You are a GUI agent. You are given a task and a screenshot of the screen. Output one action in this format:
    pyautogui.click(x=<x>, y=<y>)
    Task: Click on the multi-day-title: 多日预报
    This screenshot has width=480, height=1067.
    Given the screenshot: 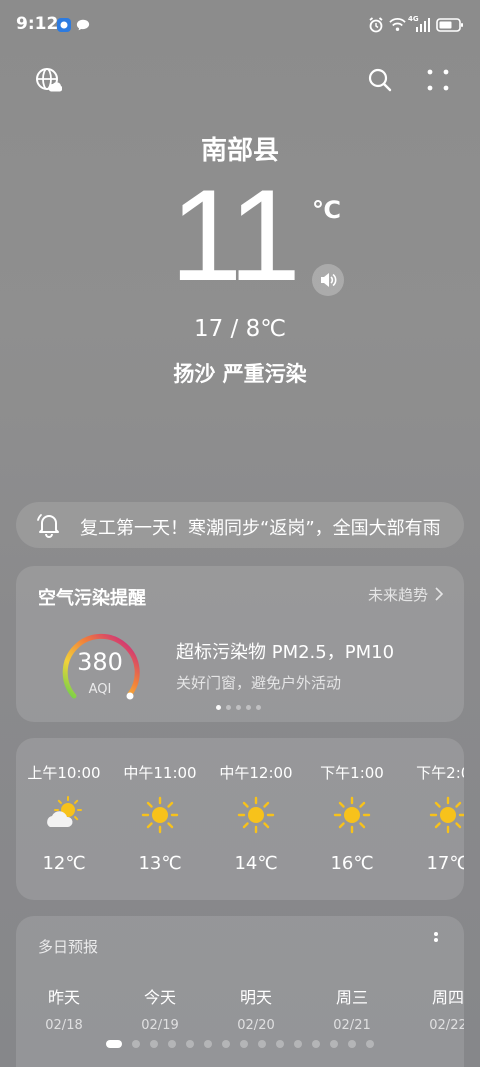 What is the action you would take?
    pyautogui.click(x=68, y=947)
    